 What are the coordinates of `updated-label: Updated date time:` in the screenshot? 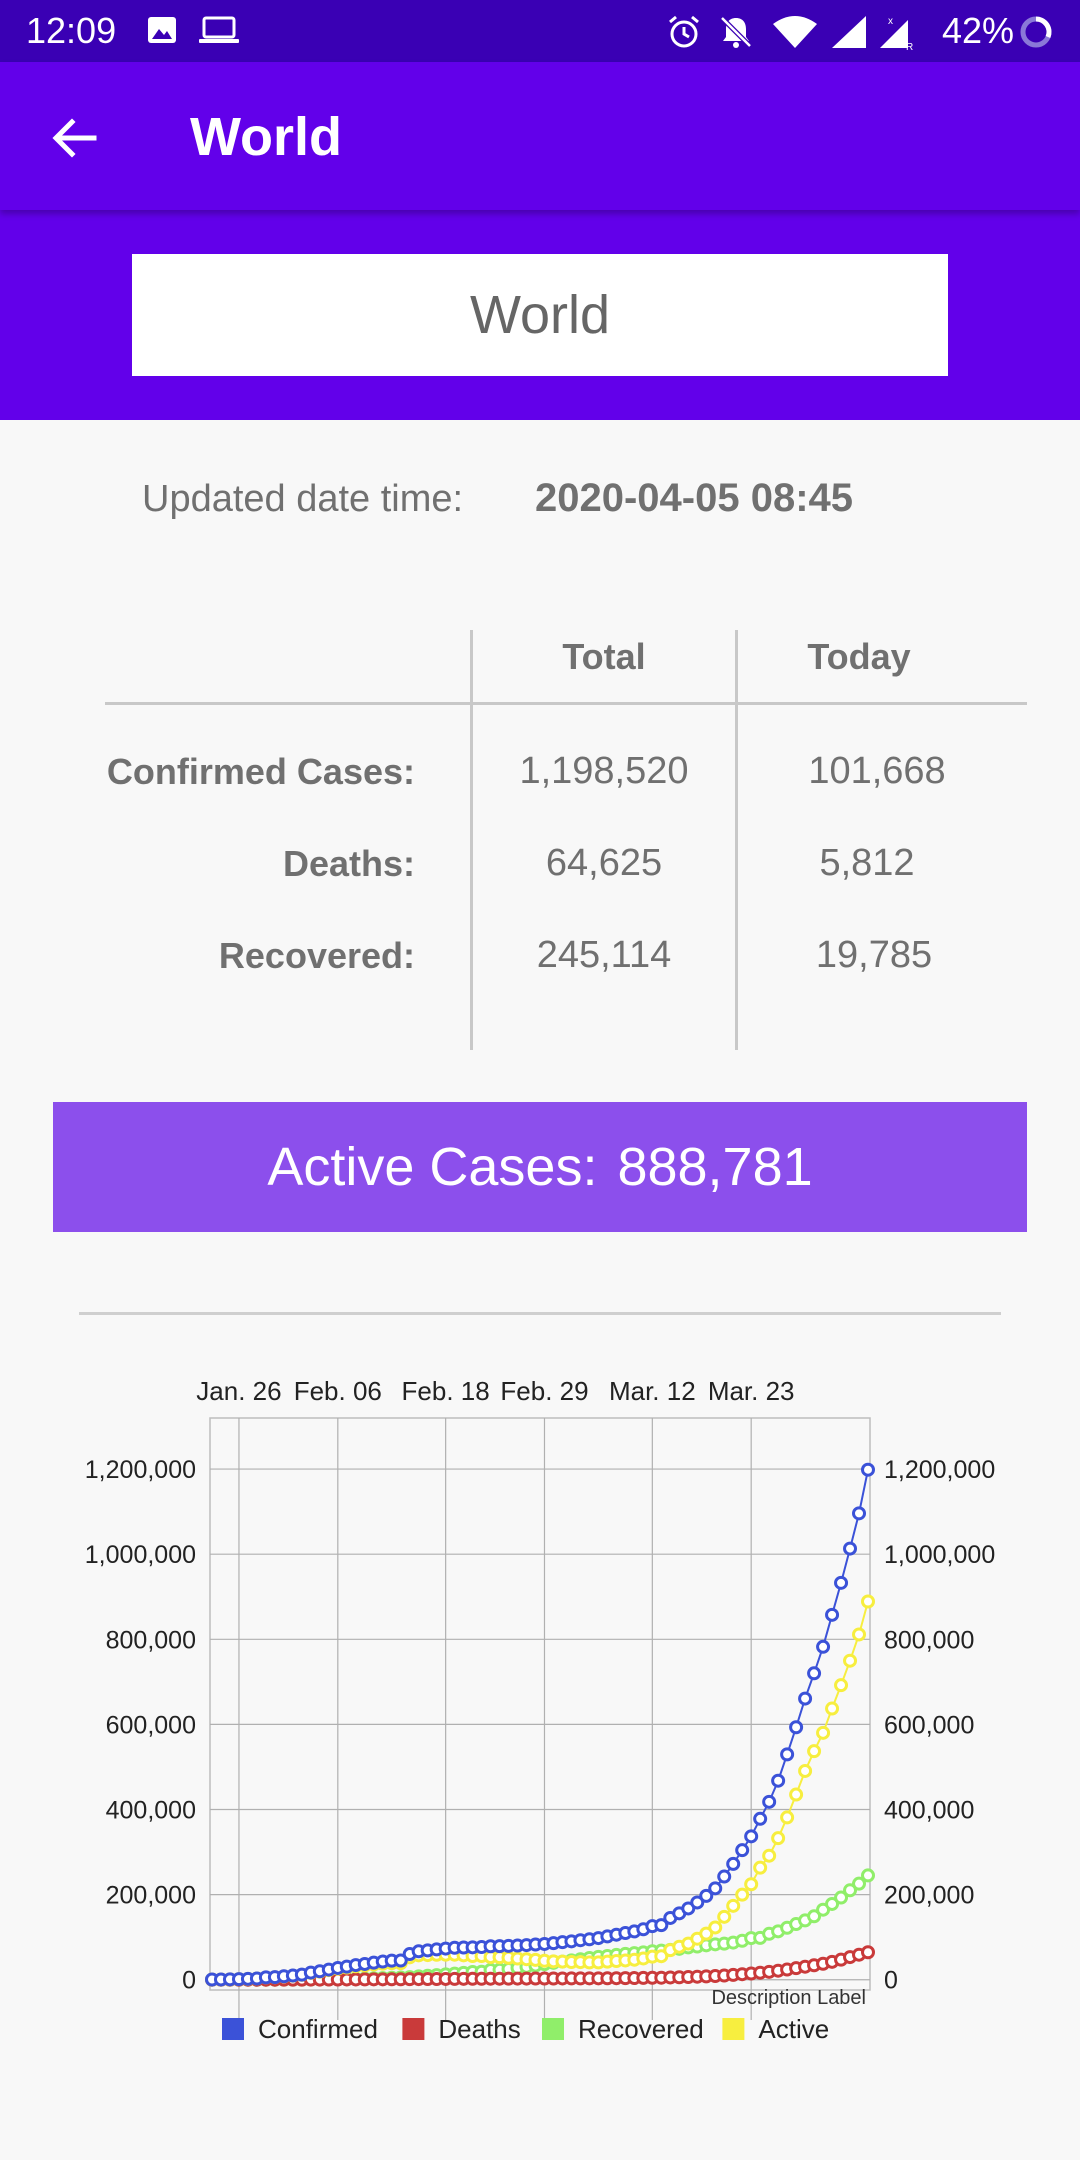 It's located at (303, 499).